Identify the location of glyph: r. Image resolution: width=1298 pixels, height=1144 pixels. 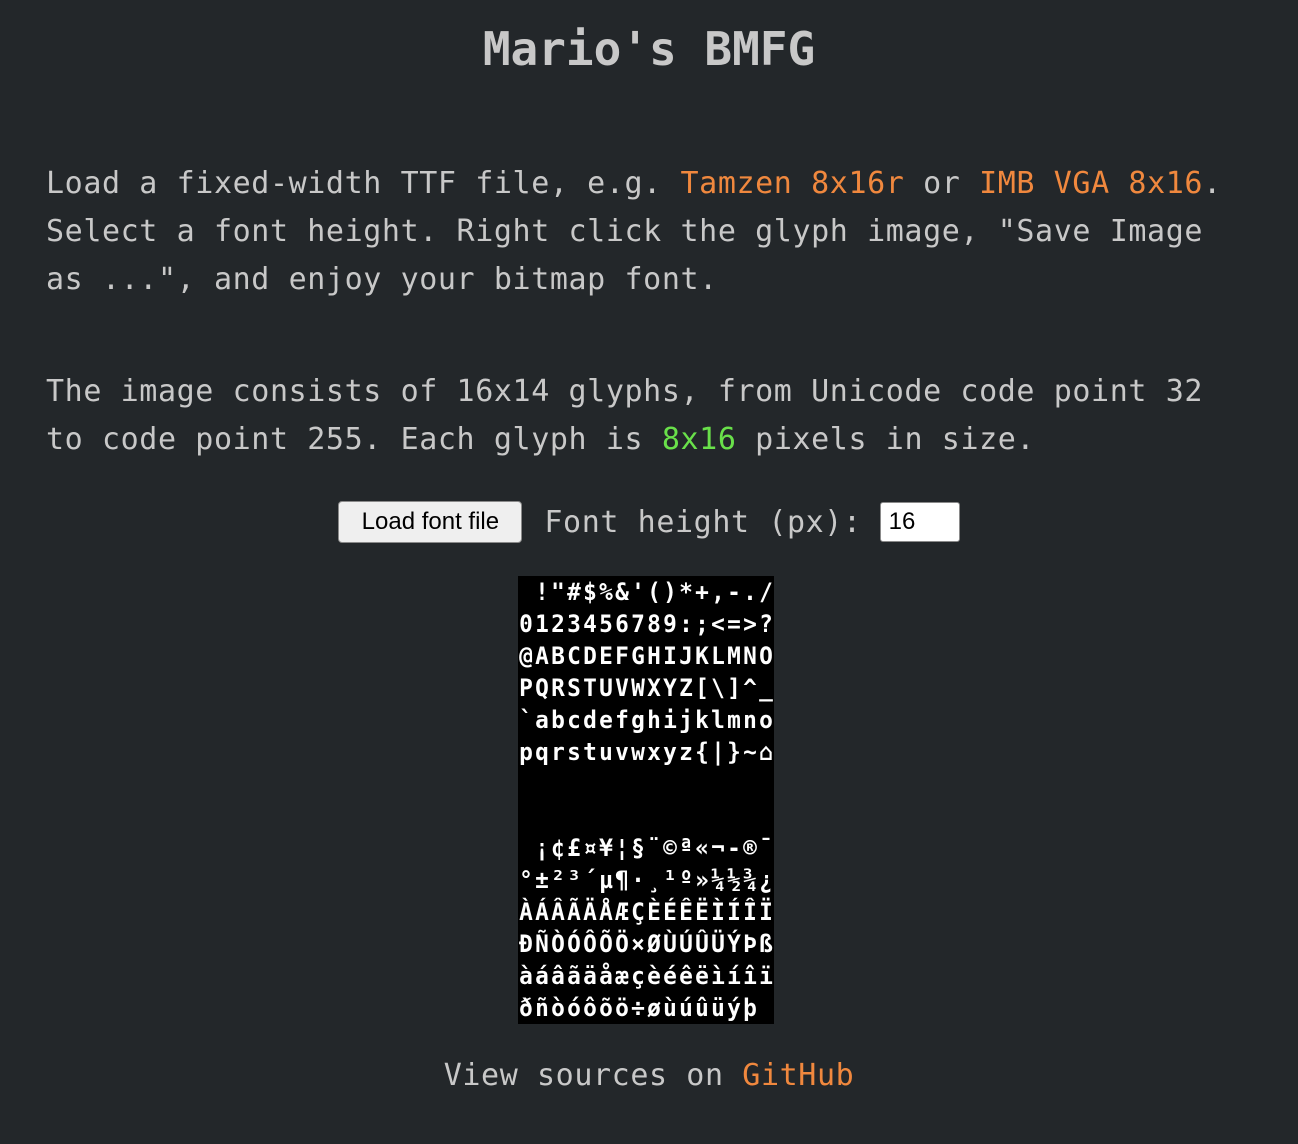
(558, 752).